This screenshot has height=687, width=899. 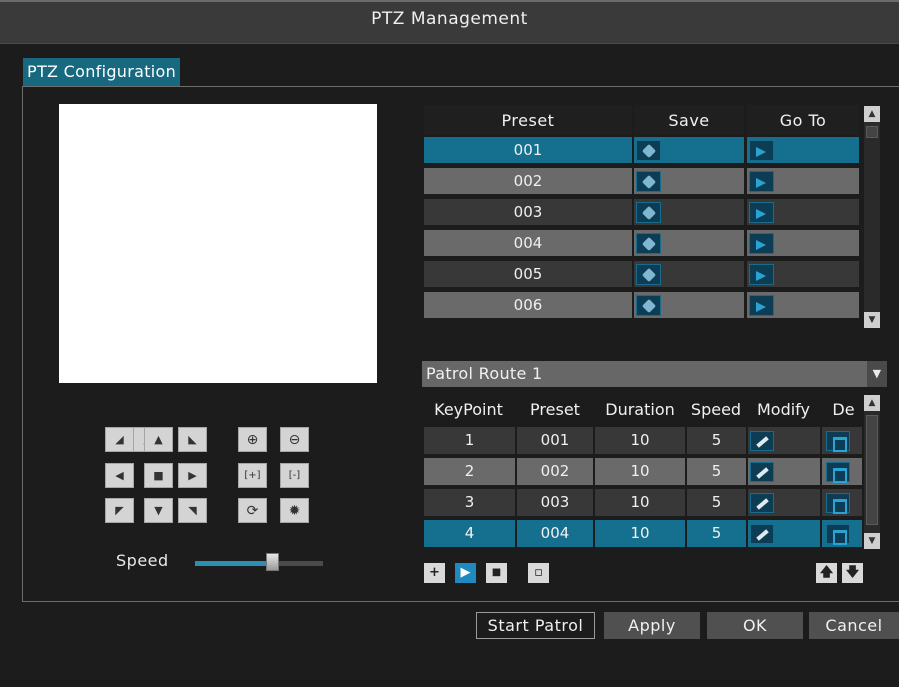 What do you see at coordinates (158, 510) in the screenshot?
I see `down-arrow-icon: ▼` at bounding box center [158, 510].